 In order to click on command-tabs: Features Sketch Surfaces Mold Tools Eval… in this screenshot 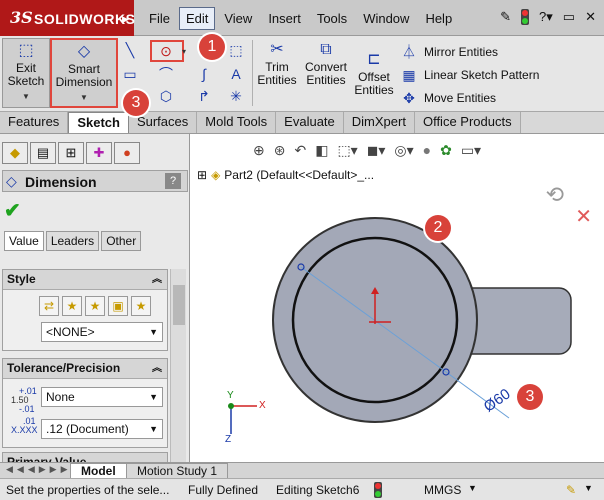, I will do `click(302, 123)`.